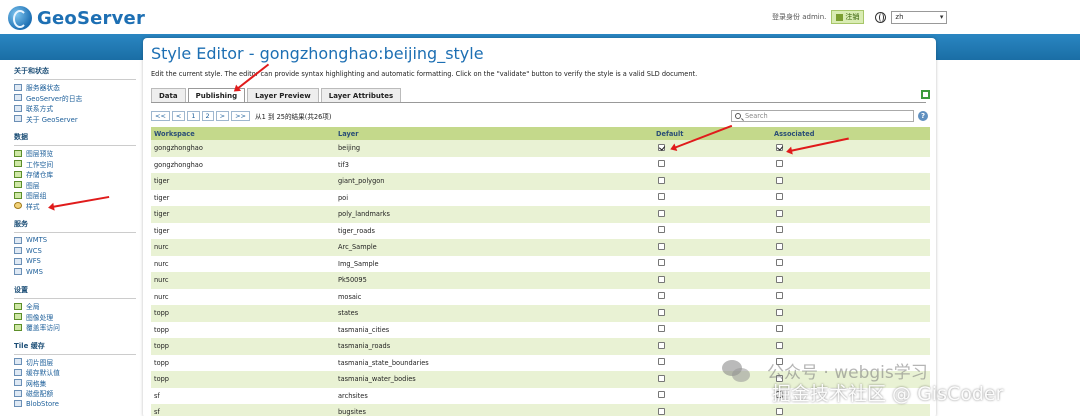 The image size is (1080, 416). What do you see at coordinates (40, 164) in the screenshot?
I see `sidebar-item-label: 工作空间` at bounding box center [40, 164].